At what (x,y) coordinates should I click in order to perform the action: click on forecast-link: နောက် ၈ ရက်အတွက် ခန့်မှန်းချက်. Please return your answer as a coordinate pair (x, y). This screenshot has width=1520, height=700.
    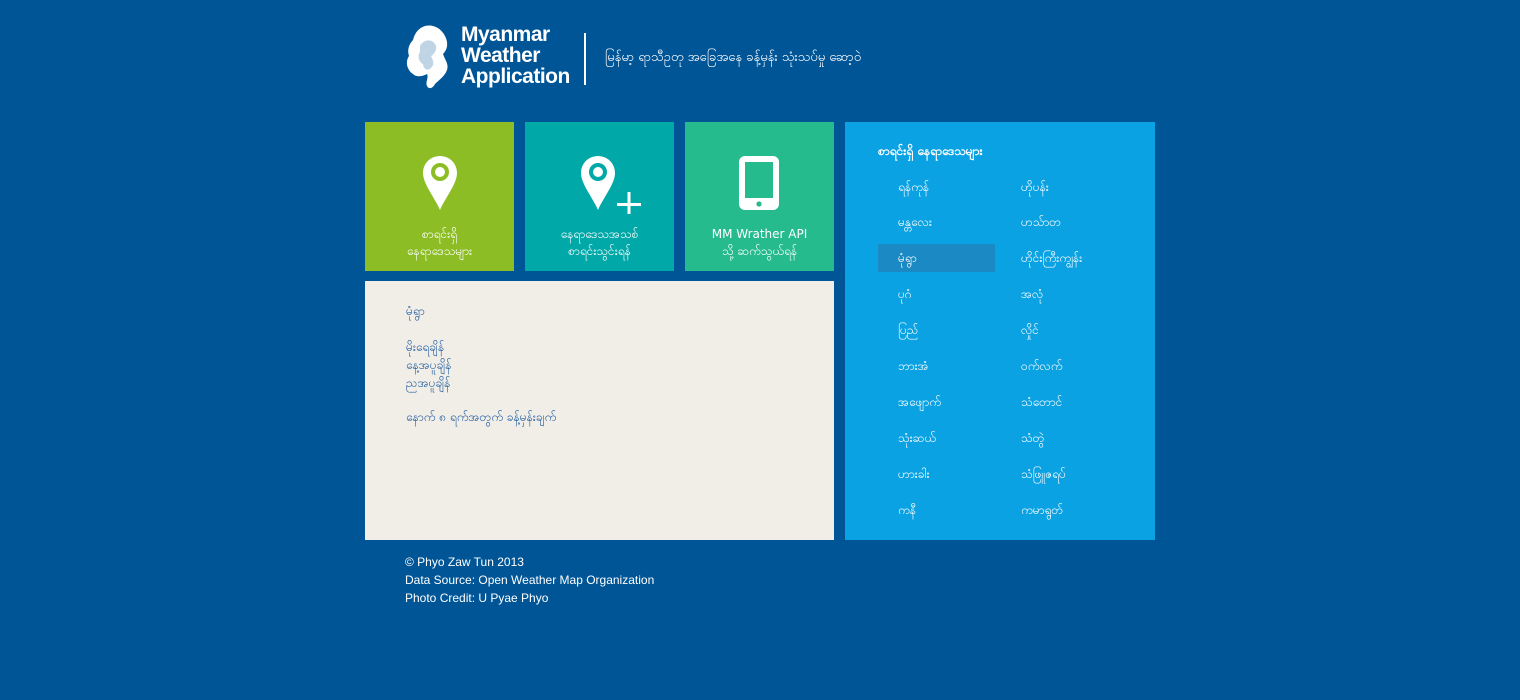
    Looking at the image, I should click on (481, 417).